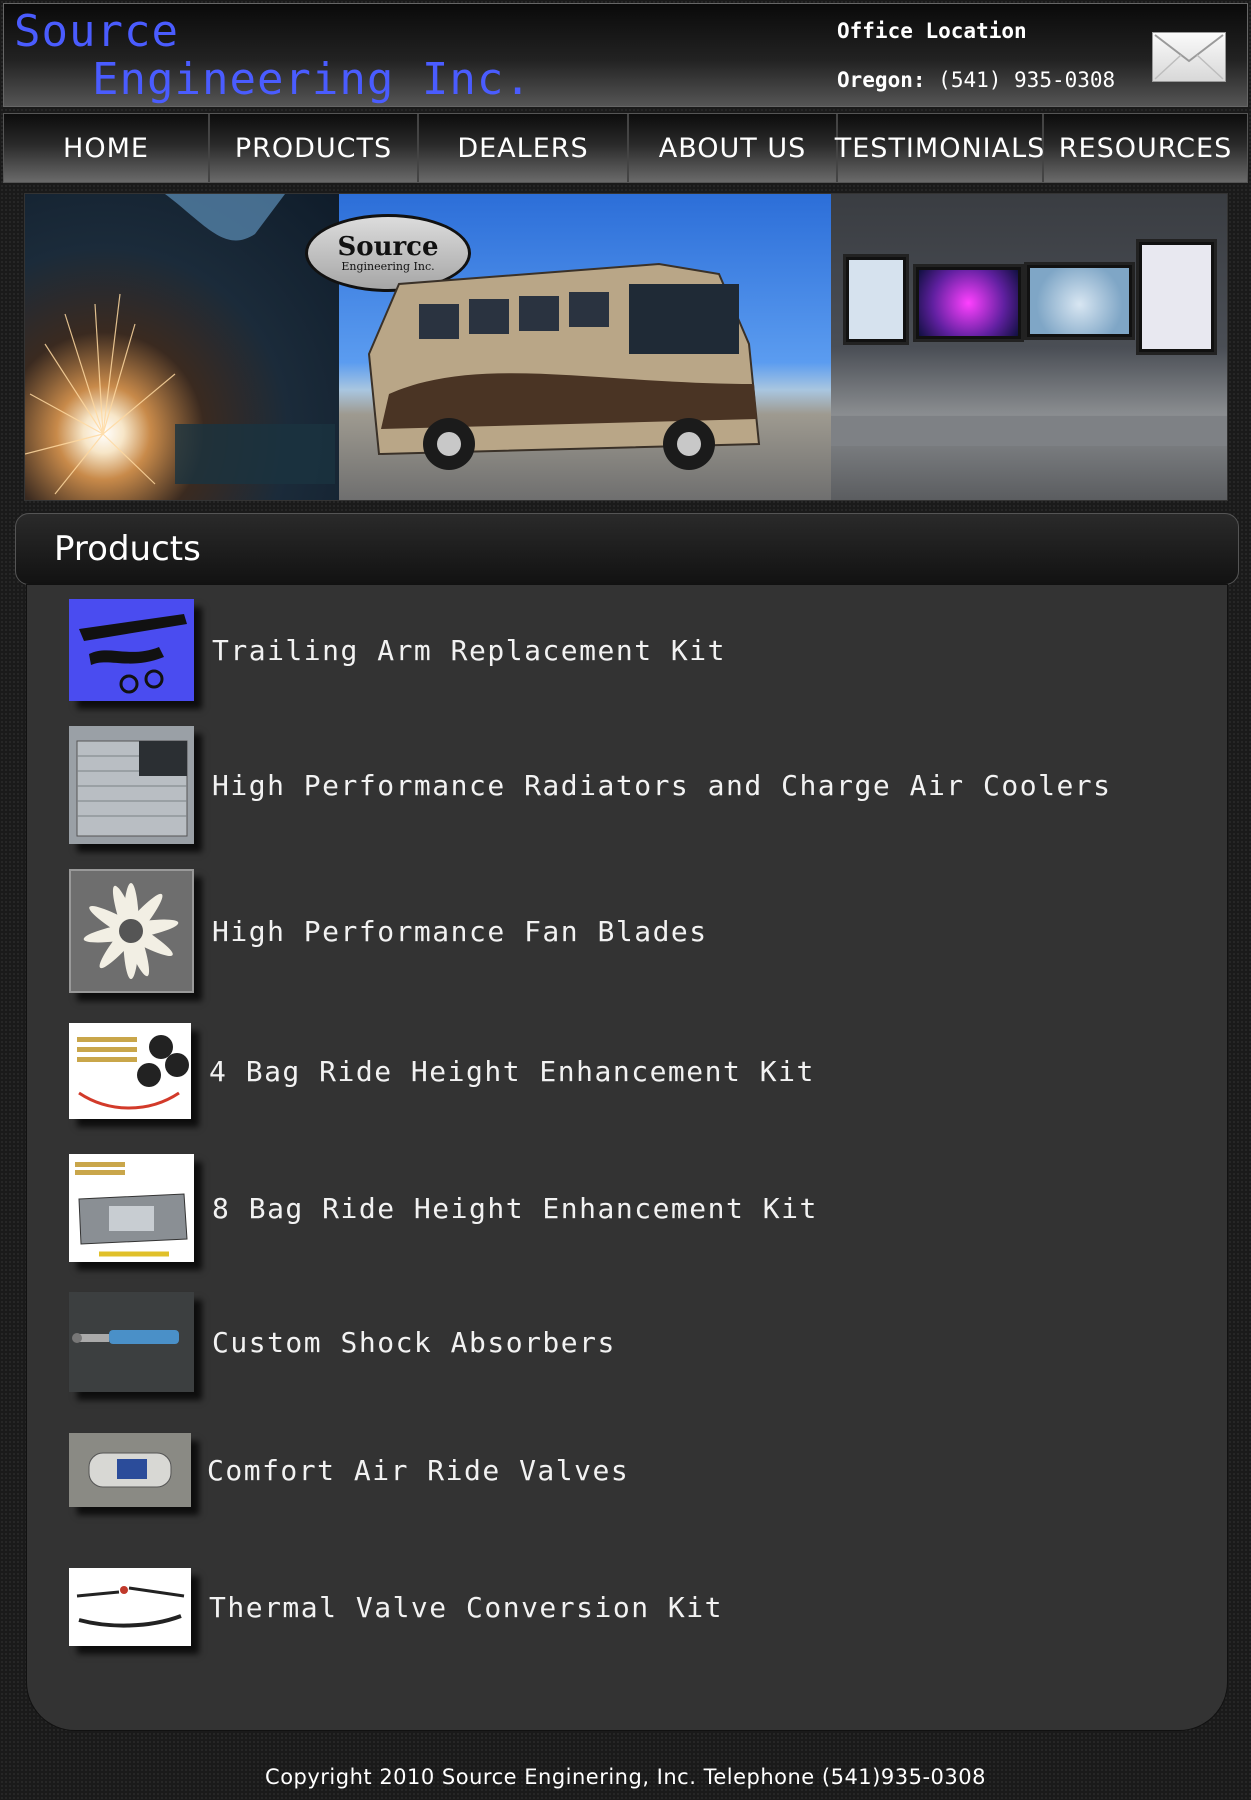 This screenshot has height=1800, width=1251. Describe the element at coordinates (131, 650) in the screenshot. I see `trailing-arm-kit-thumbnail` at that location.